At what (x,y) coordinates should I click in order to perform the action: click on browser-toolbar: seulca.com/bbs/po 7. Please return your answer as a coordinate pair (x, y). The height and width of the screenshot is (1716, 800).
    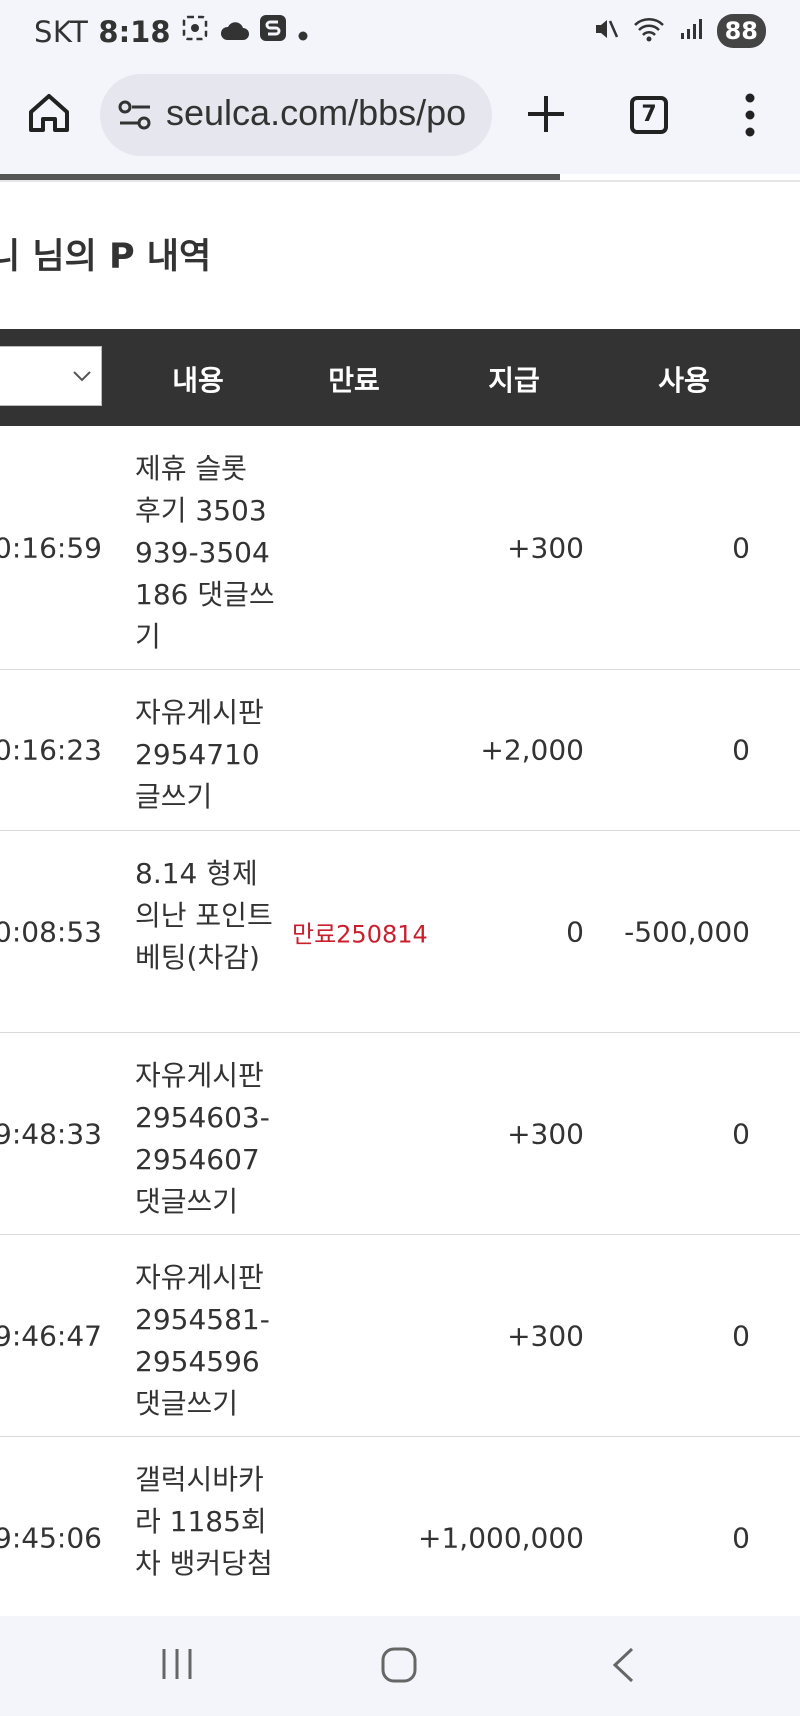
    Looking at the image, I should click on (400, 121).